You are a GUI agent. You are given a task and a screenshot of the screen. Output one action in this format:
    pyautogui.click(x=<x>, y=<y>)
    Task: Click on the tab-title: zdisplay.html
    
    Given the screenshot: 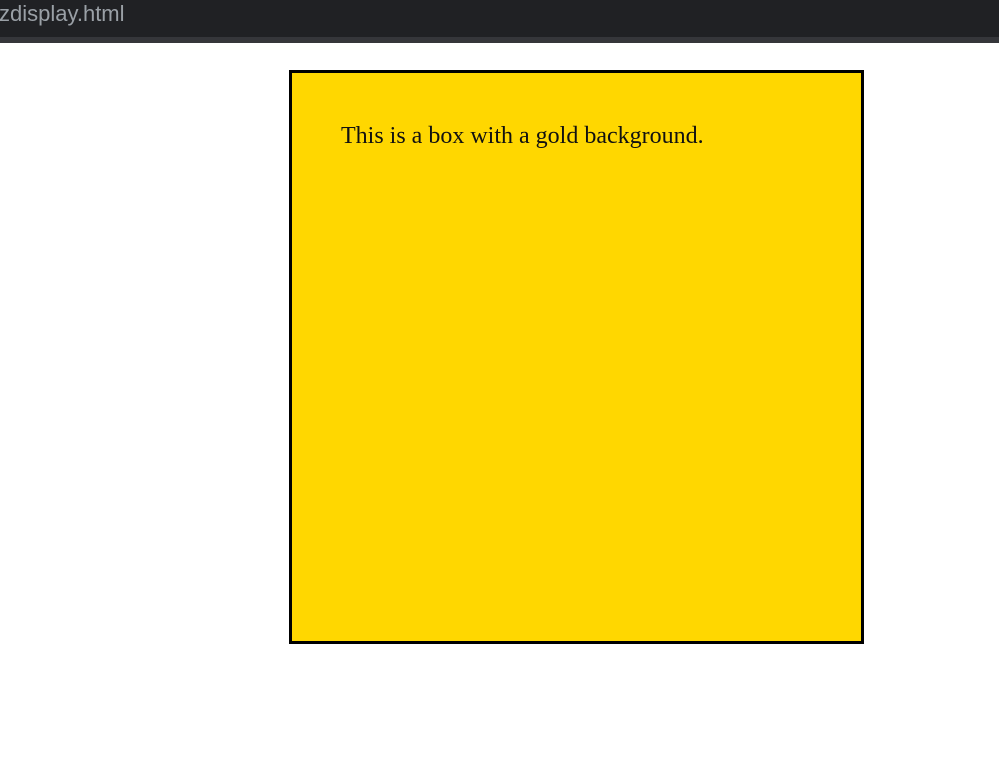 What is the action you would take?
    pyautogui.click(x=62, y=13)
    